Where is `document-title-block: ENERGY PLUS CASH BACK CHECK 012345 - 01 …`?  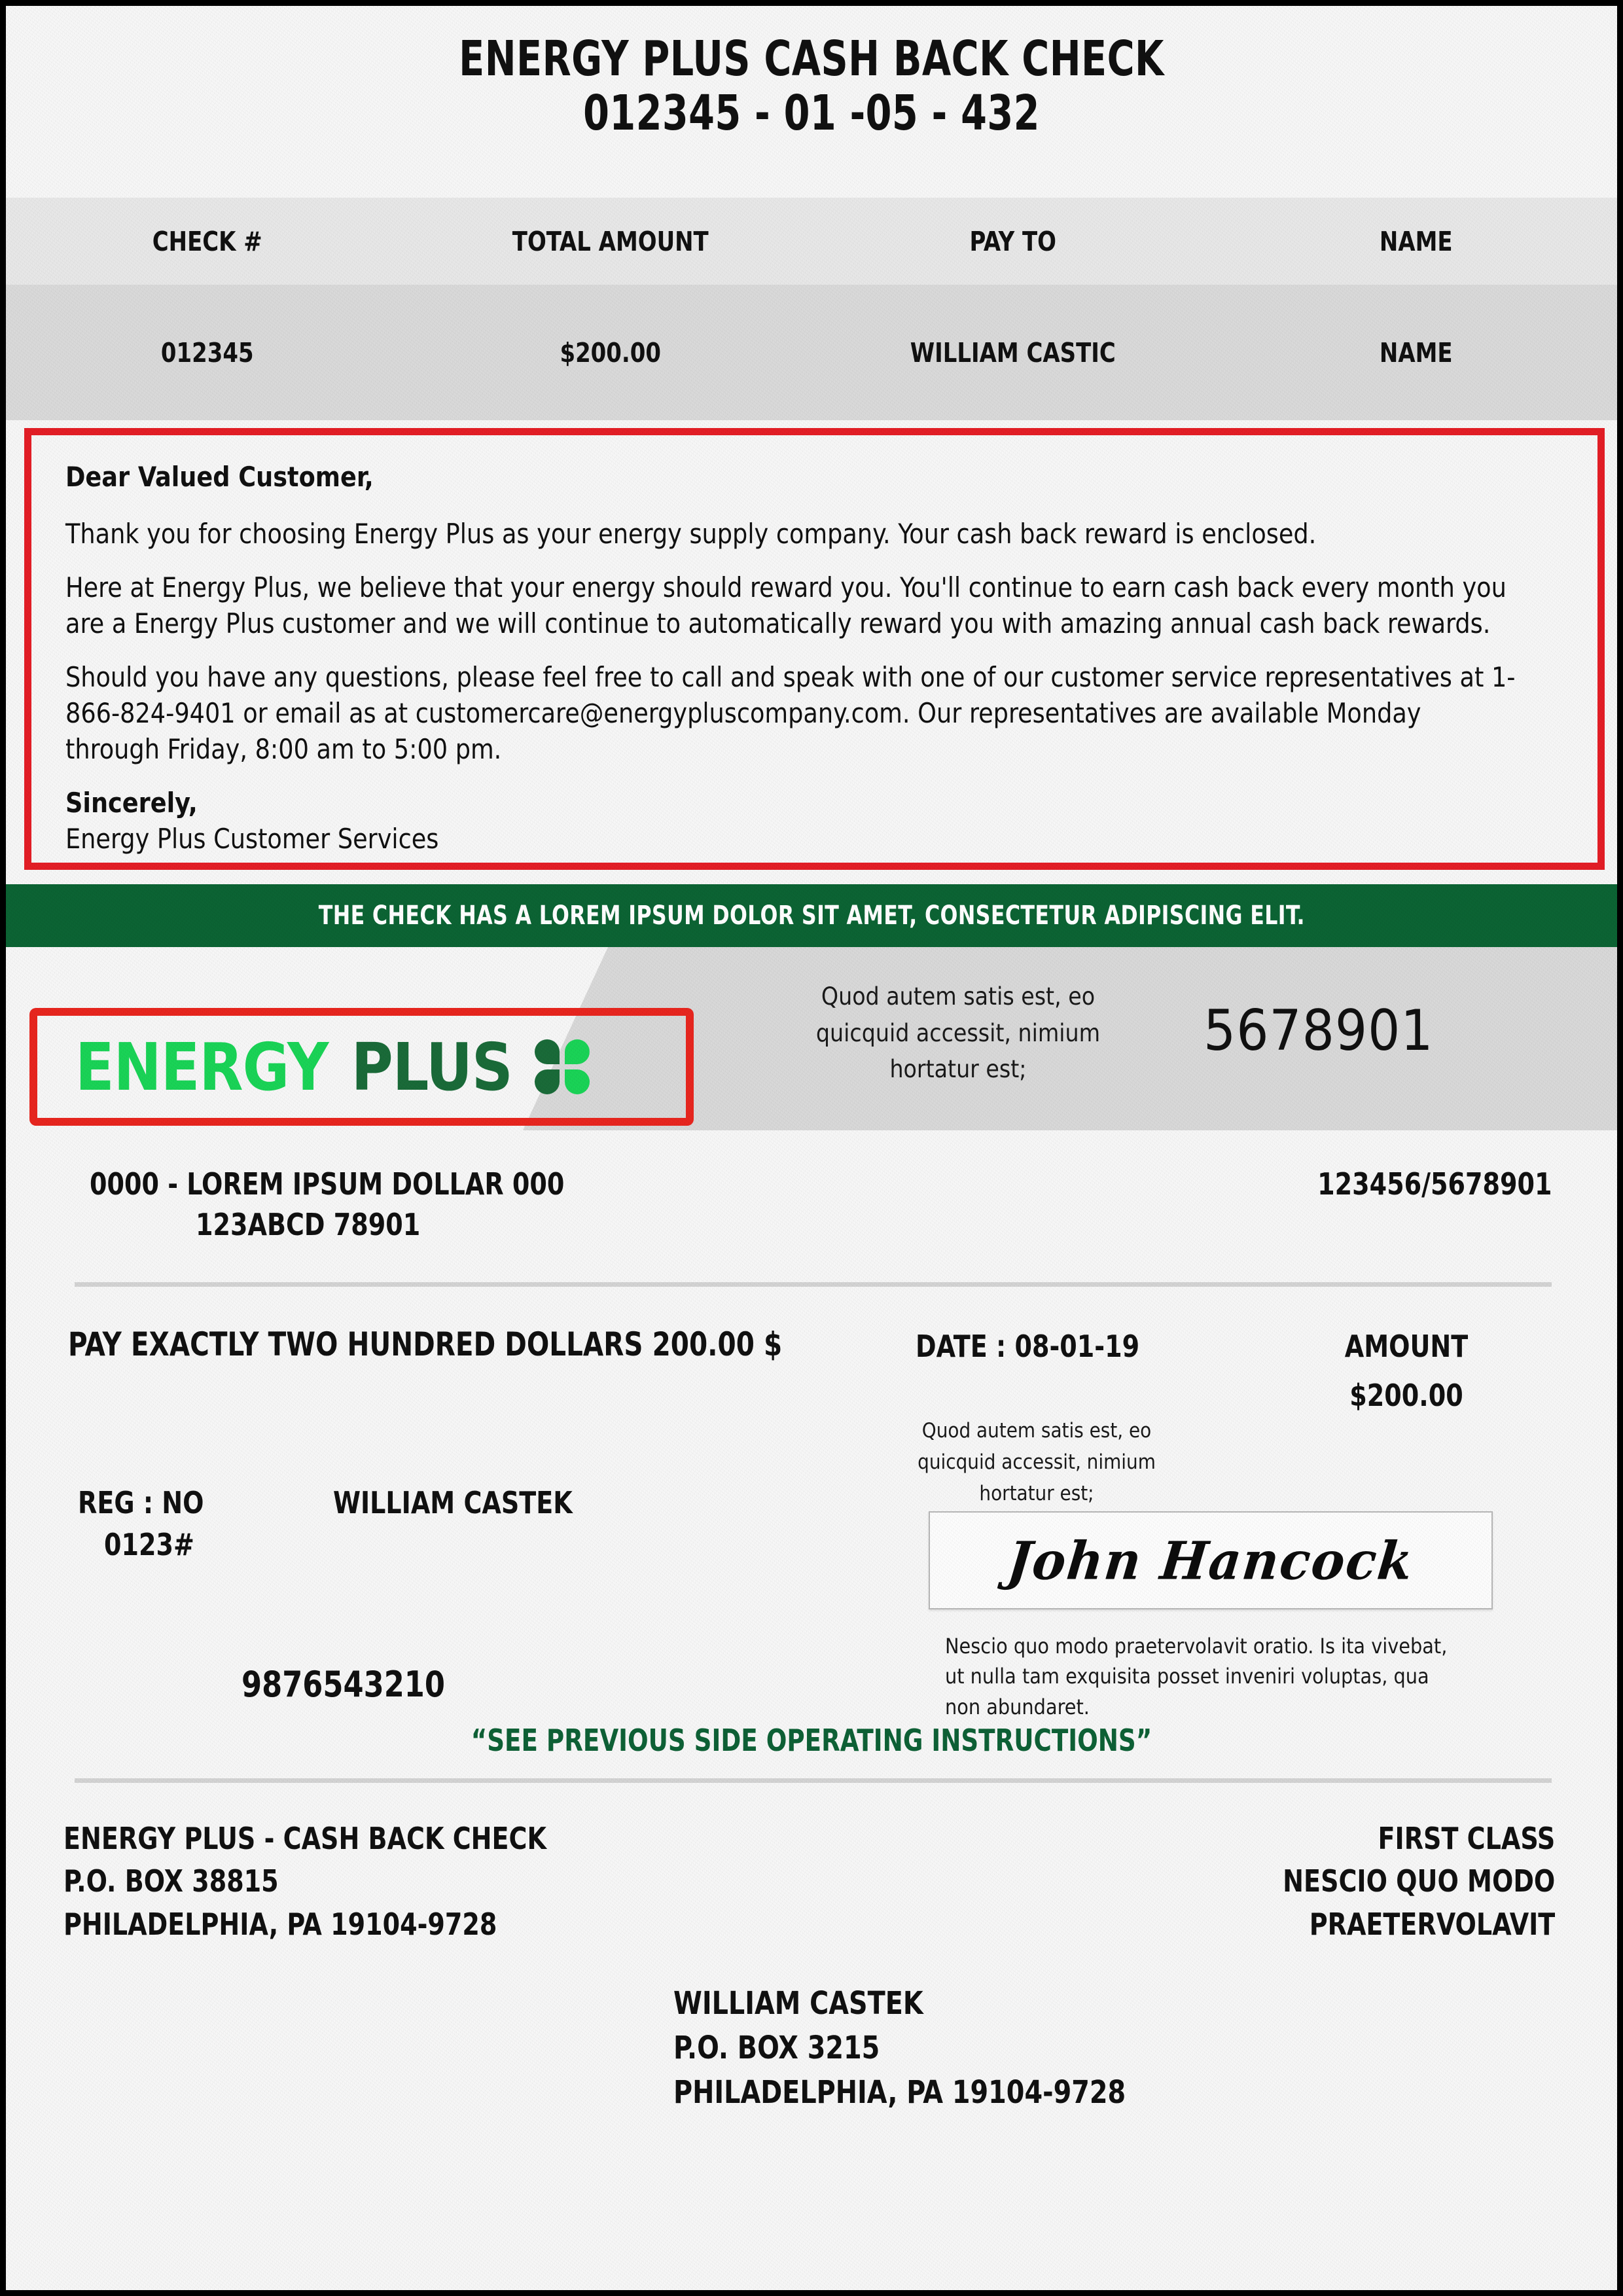 document-title-block: ENERGY PLUS CASH BACK CHECK 012345 - 01 … is located at coordinates (811, 86).